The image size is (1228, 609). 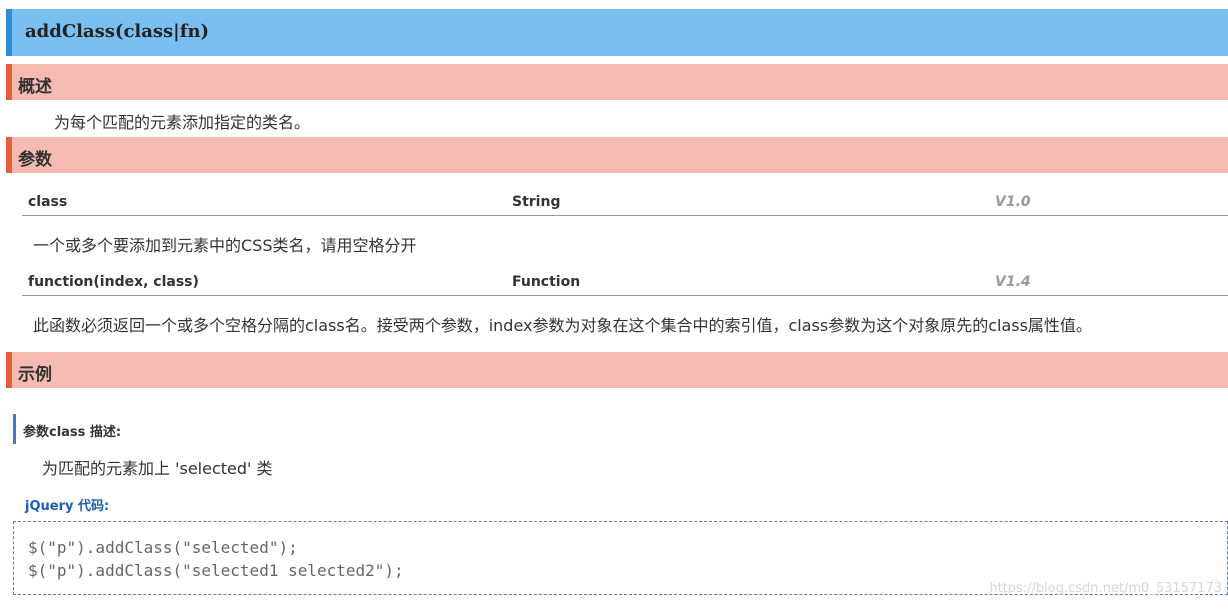 What do you see at coordinates (117, 31) in the screenshot?
I see `page-title: addClass(class|fn)` at bounding box center [117, 31].